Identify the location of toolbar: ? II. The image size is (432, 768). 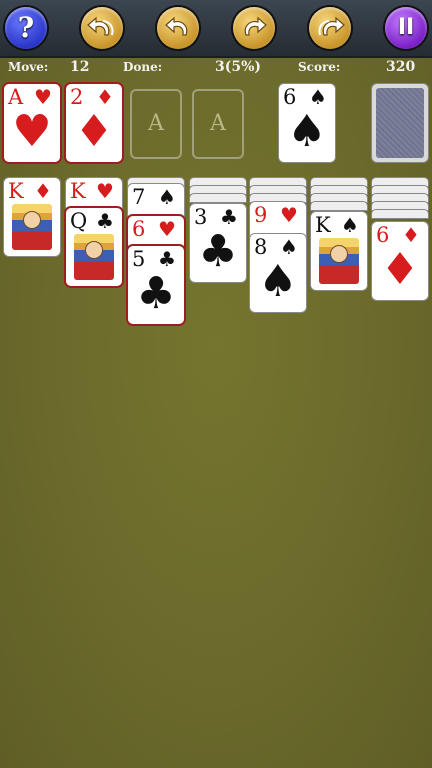
(216, 29).